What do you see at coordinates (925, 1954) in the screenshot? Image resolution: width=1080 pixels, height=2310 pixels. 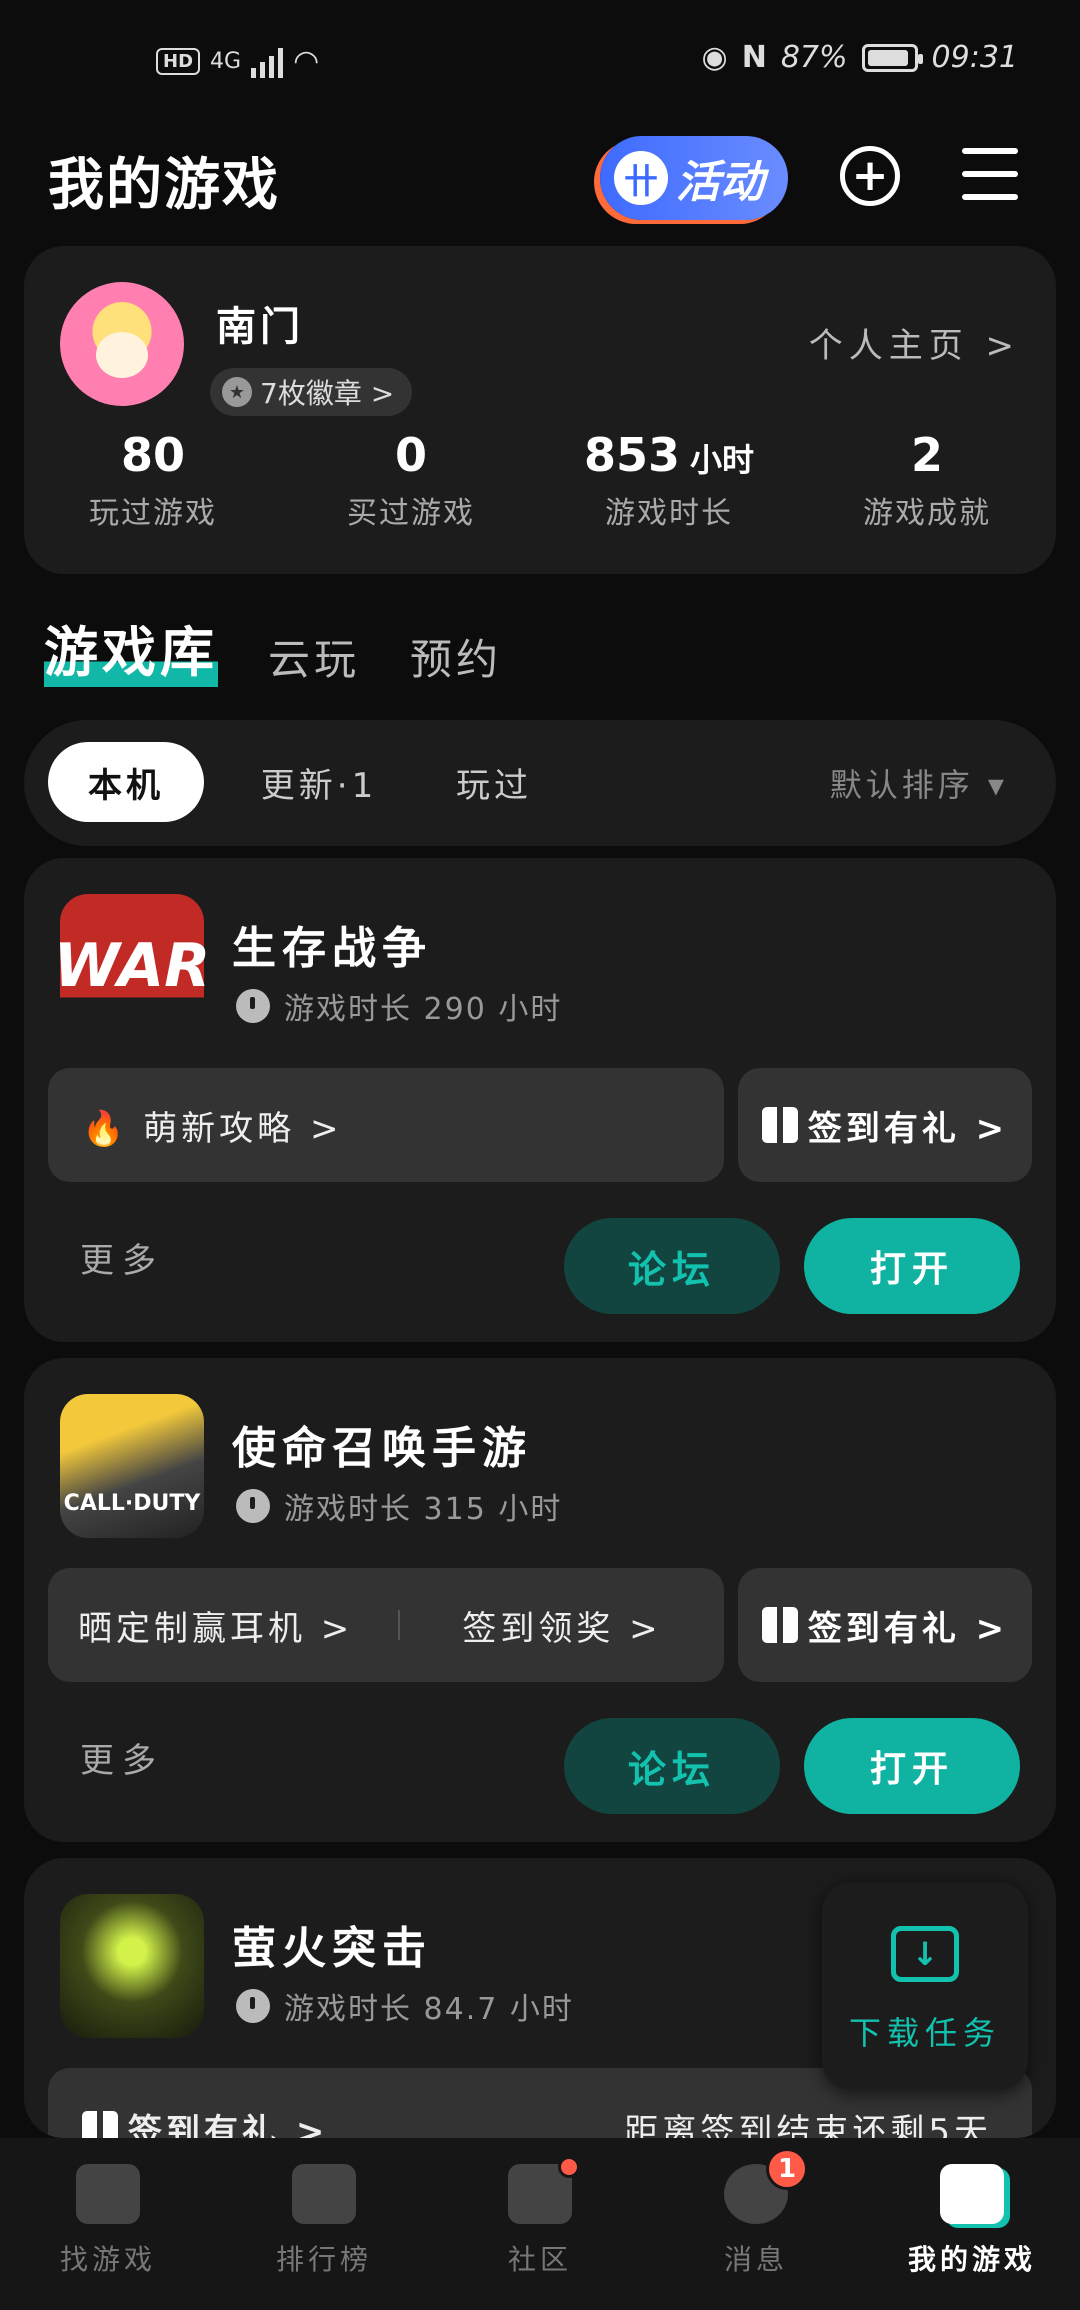 I see `download-icon: ↓` at bounding box center [925, 1954].